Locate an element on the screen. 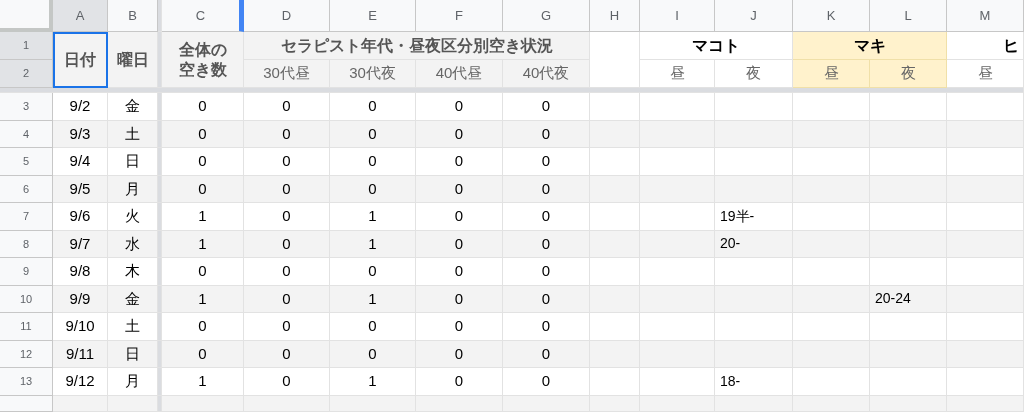 This screenshot has height=412, width=1024. table-cell: 土 is located at coordinates (133, 134).